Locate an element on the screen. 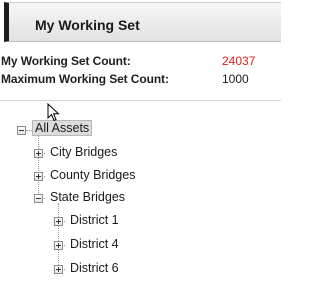  max-working-set-count-row: Maximum Working Set Count: 1000 is located at coordinates (140, 81).